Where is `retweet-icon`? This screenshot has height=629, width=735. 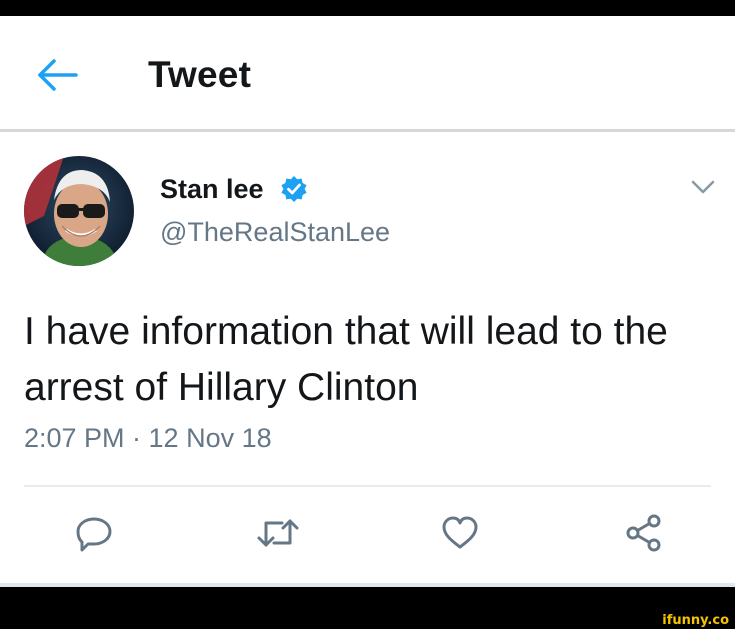
retweet-icon is located at coordinates (278, 533).